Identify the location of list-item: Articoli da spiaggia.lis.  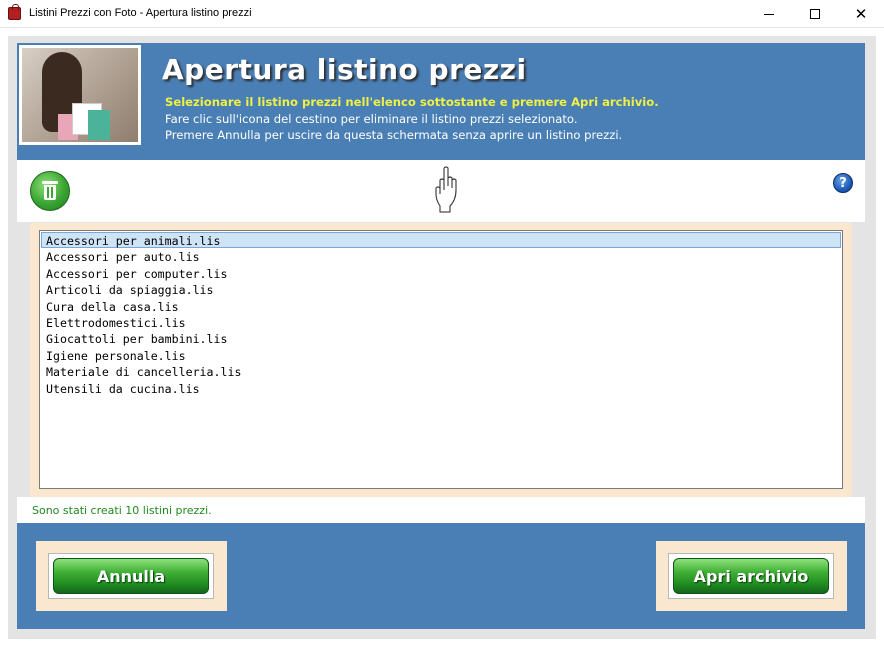
(441, 289).